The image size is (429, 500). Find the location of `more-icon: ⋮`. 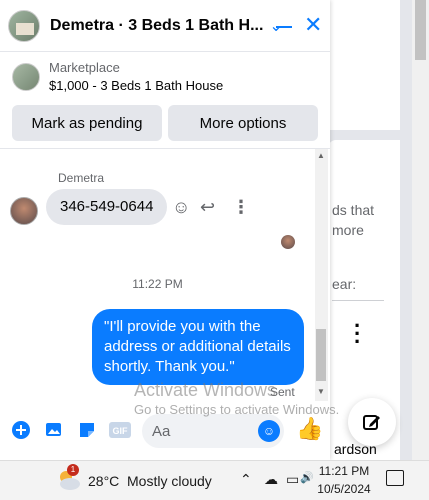

more-icon: ⋮ is located at coordinates (241, 207).